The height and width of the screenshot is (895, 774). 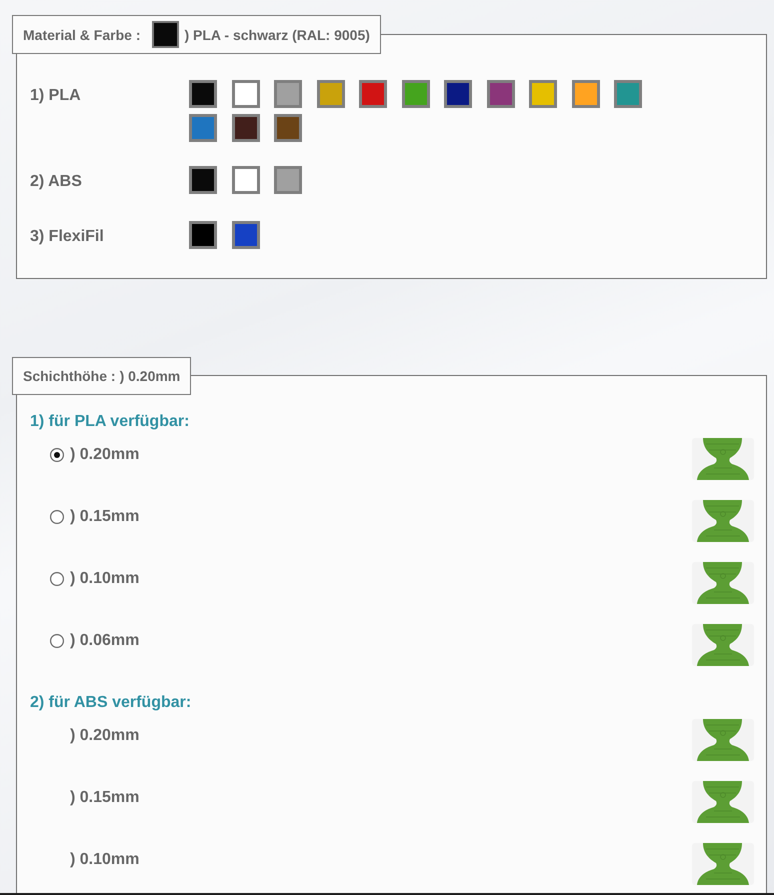 What do you see at coordinates (69, 376) in the screenshot?
I see `legend-label: Schichthöhe :` at bounding box center [69, 376].